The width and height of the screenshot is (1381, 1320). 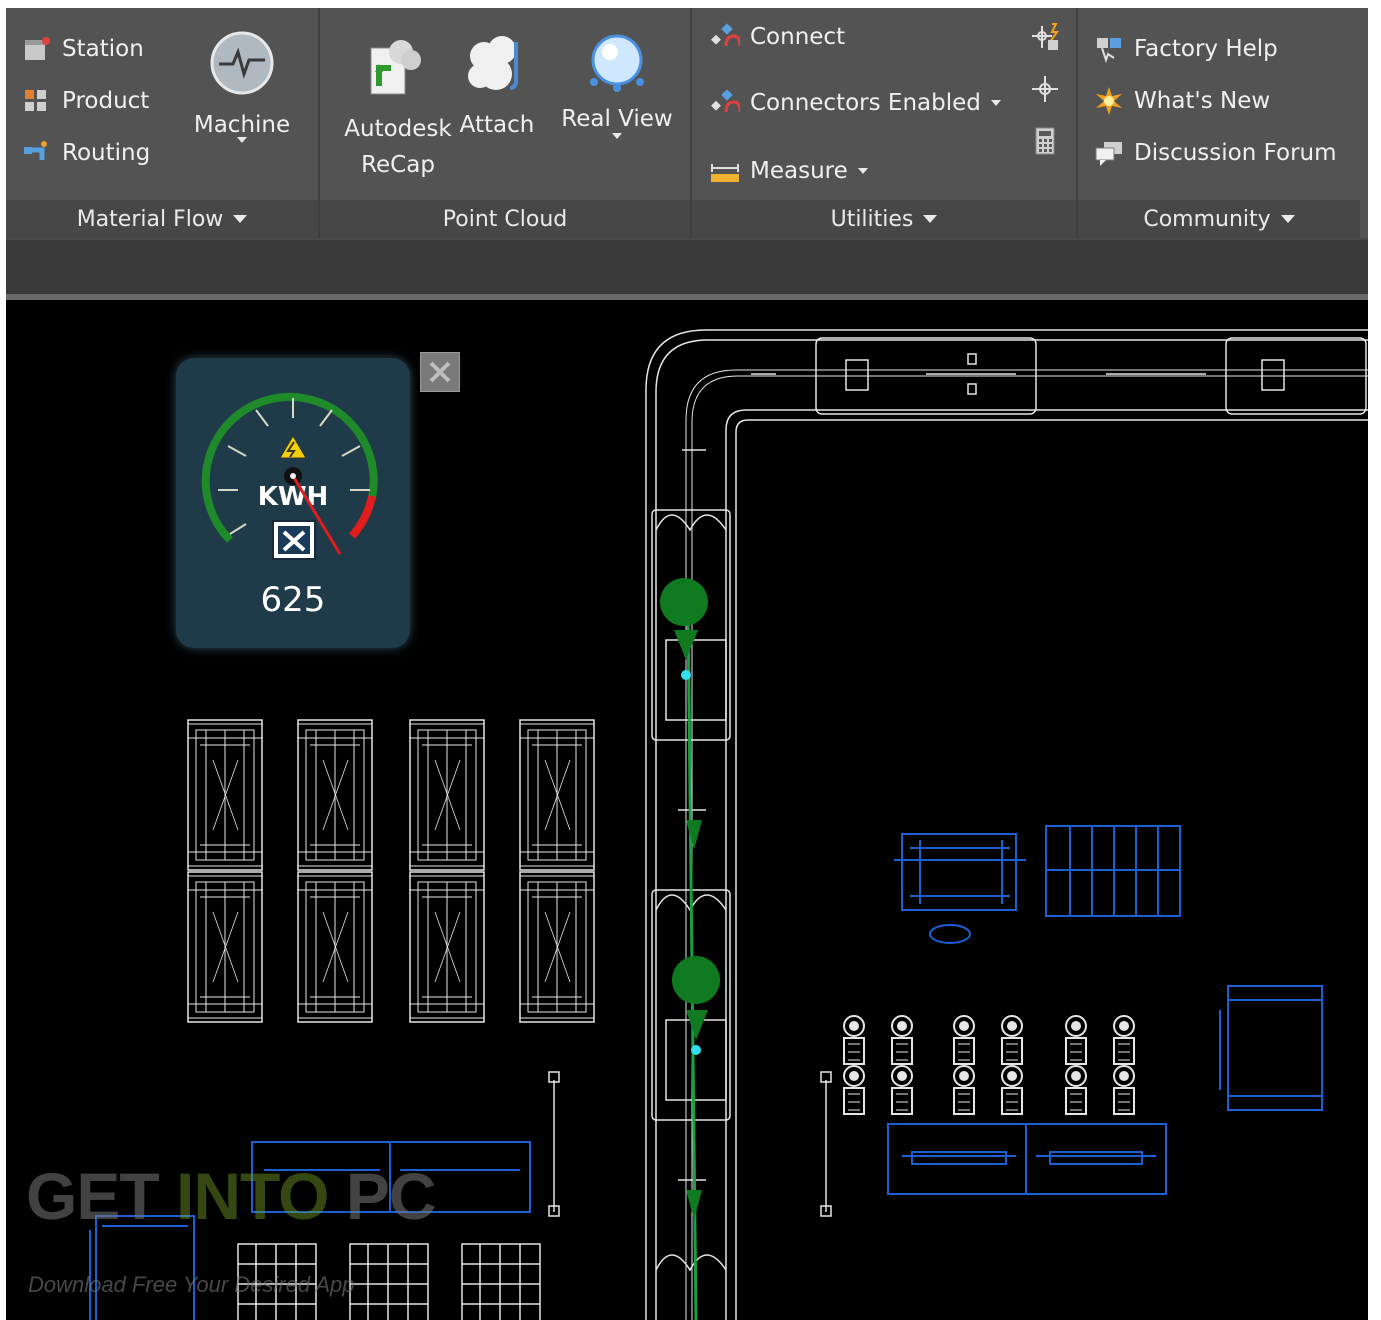 I want to click on discussion-forum-button: Discussion Forum, so click(x=1215, y=153).